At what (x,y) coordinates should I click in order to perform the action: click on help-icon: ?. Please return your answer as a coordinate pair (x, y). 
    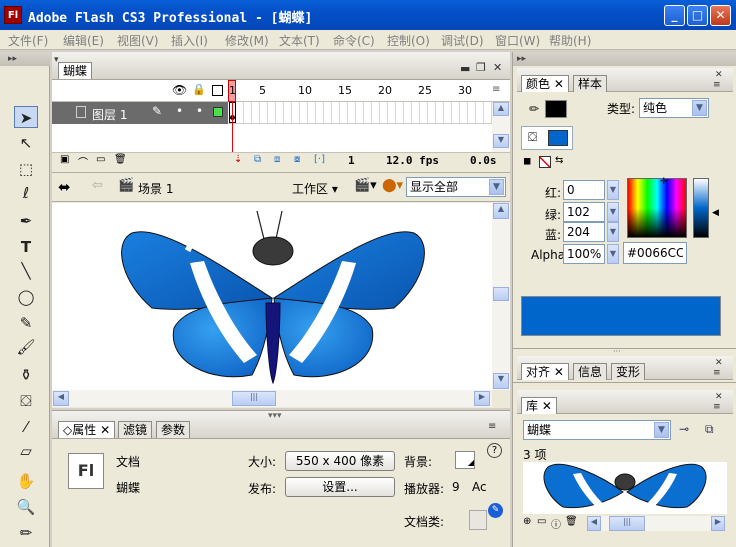
    Looking at the image, I should click on (494, 450).